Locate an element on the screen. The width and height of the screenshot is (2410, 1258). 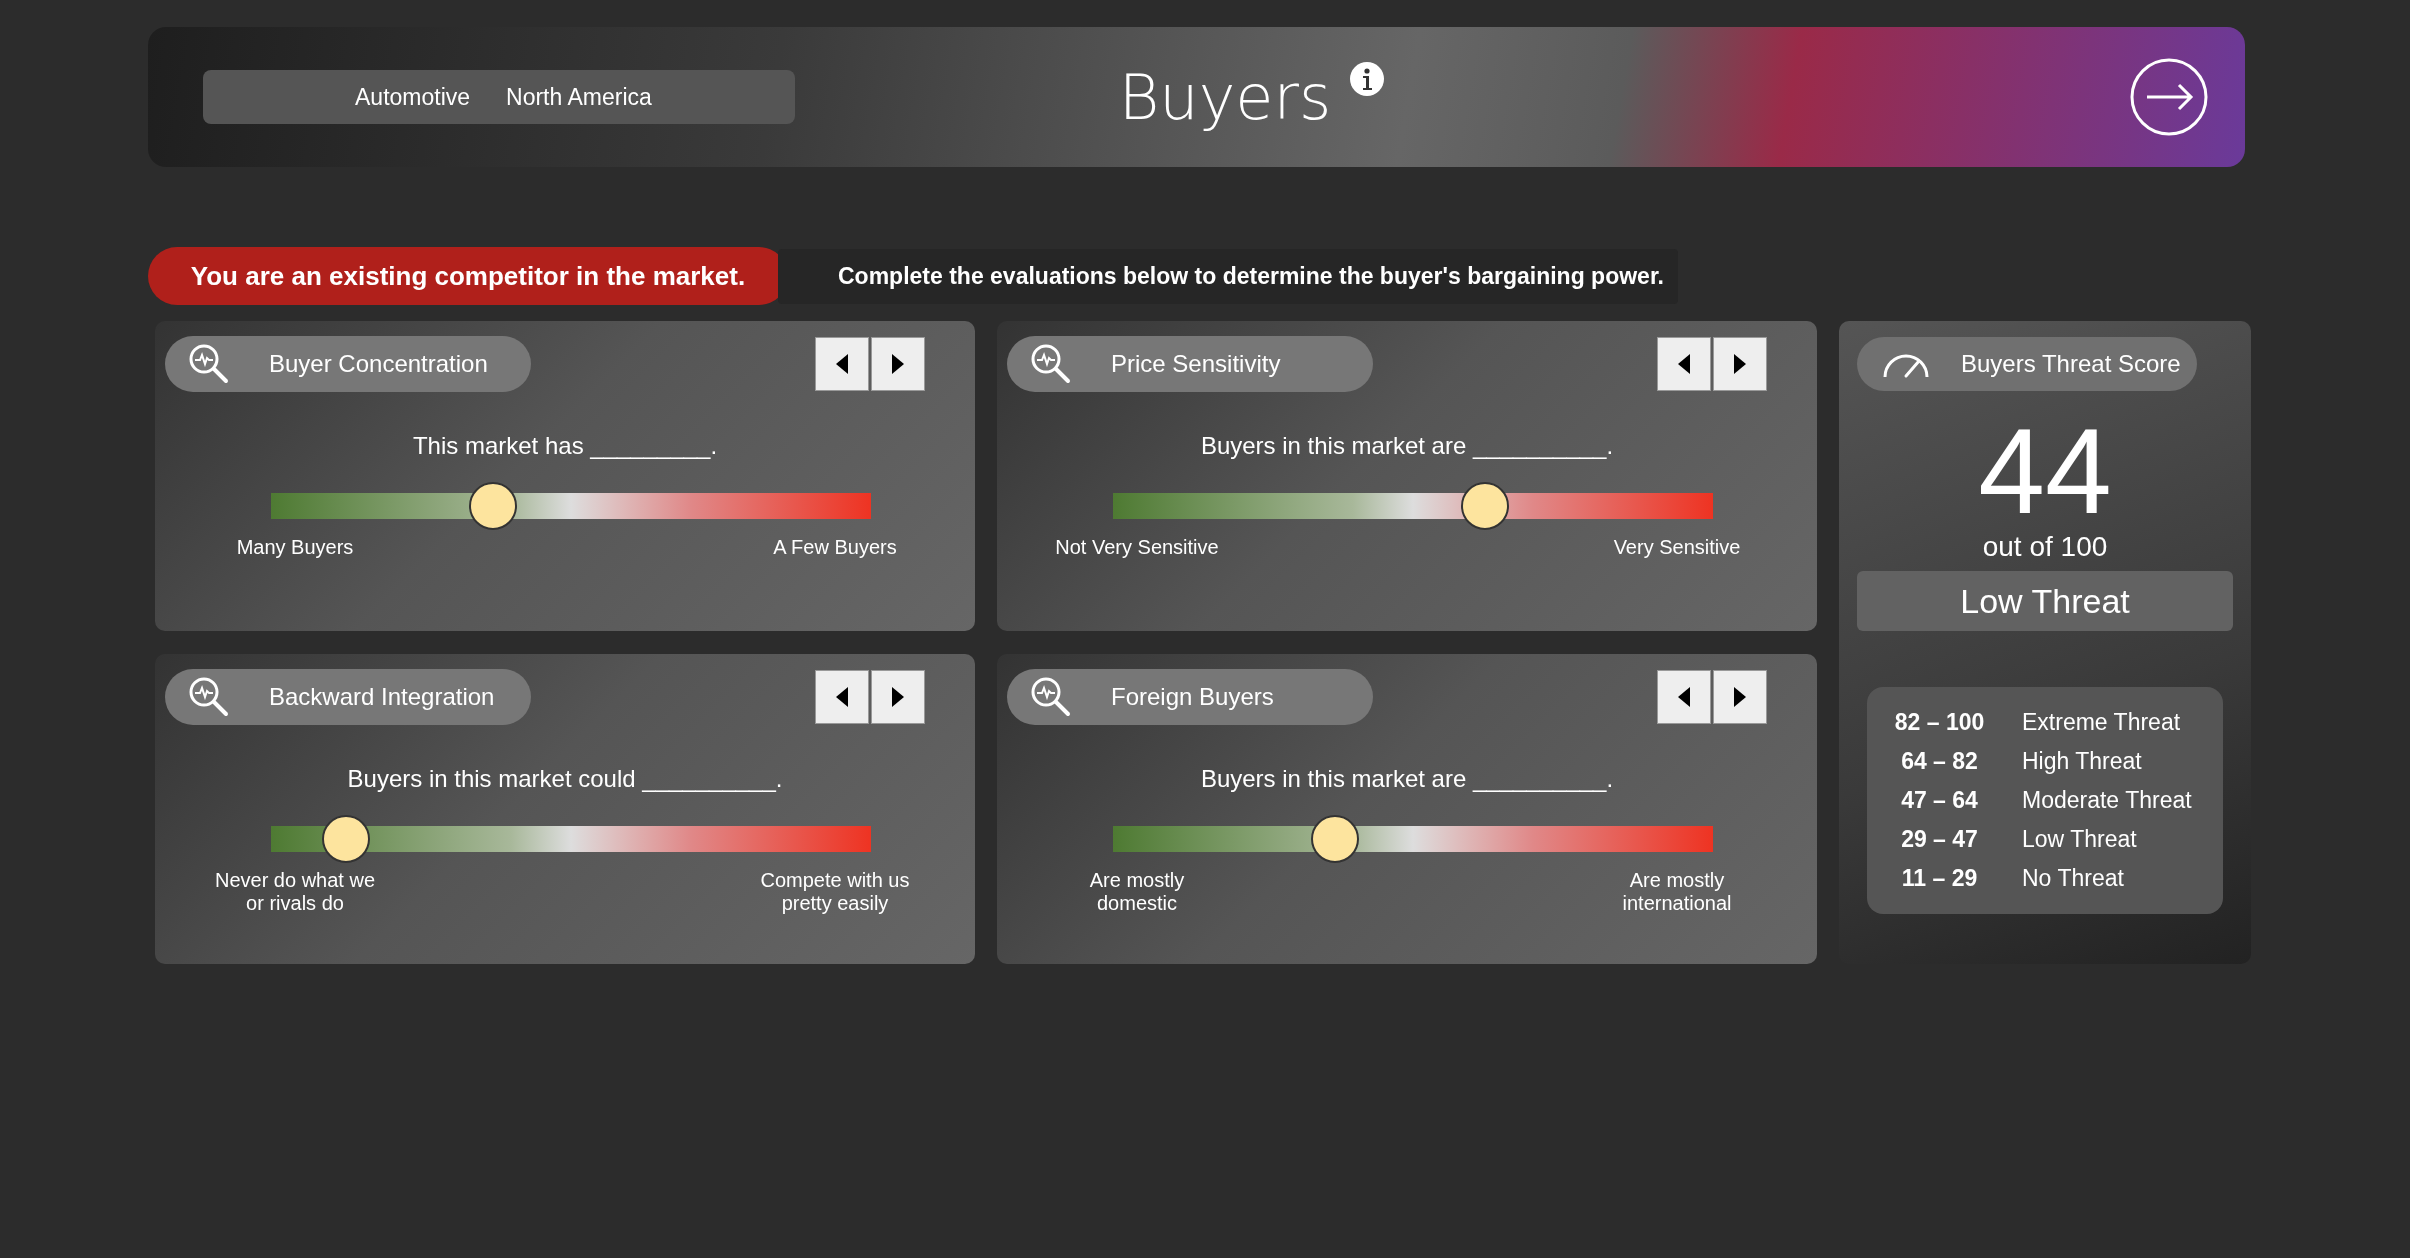
legend-label: Moderate Threat is located at coordinates (2106, 800).